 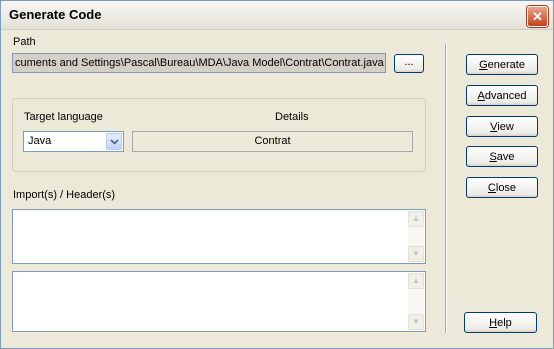 I want to click on target-language-value: Java, so click(x=40, y=141).